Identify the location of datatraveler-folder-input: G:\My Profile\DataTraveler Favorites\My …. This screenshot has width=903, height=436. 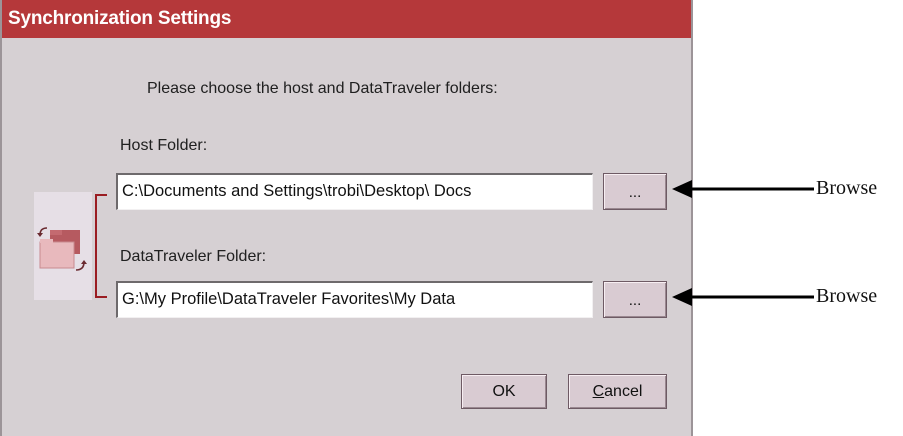
(354, 299).